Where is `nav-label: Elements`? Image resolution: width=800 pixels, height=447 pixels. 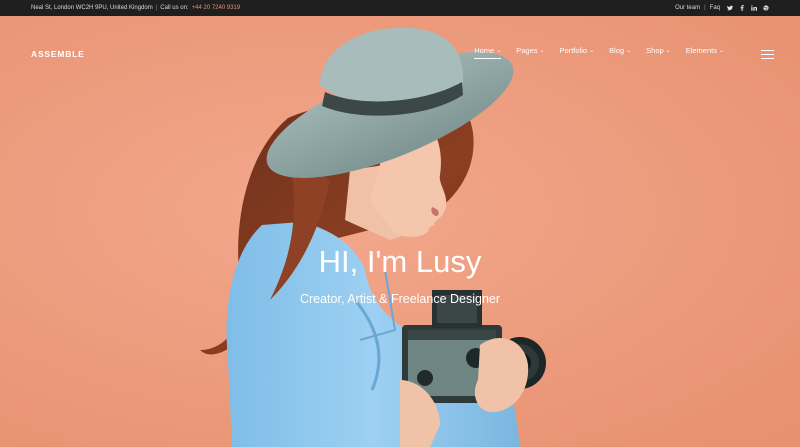
nav-label: Elements is located at coordinates (701, 50).